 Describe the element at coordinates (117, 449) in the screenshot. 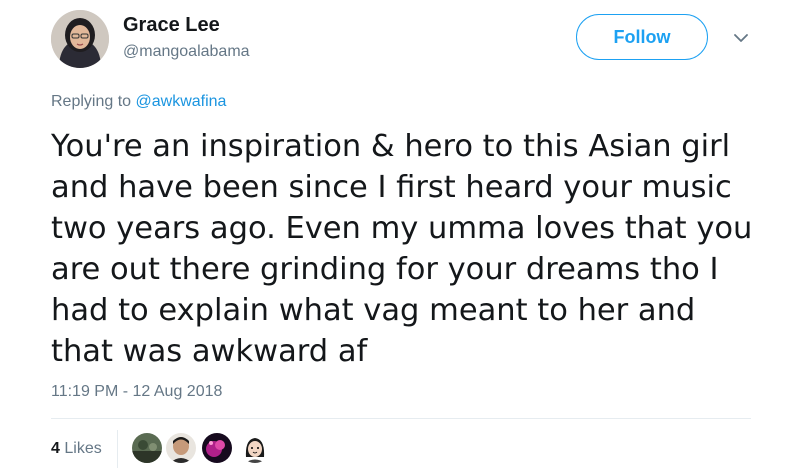

I see `stats-separator` at that location.